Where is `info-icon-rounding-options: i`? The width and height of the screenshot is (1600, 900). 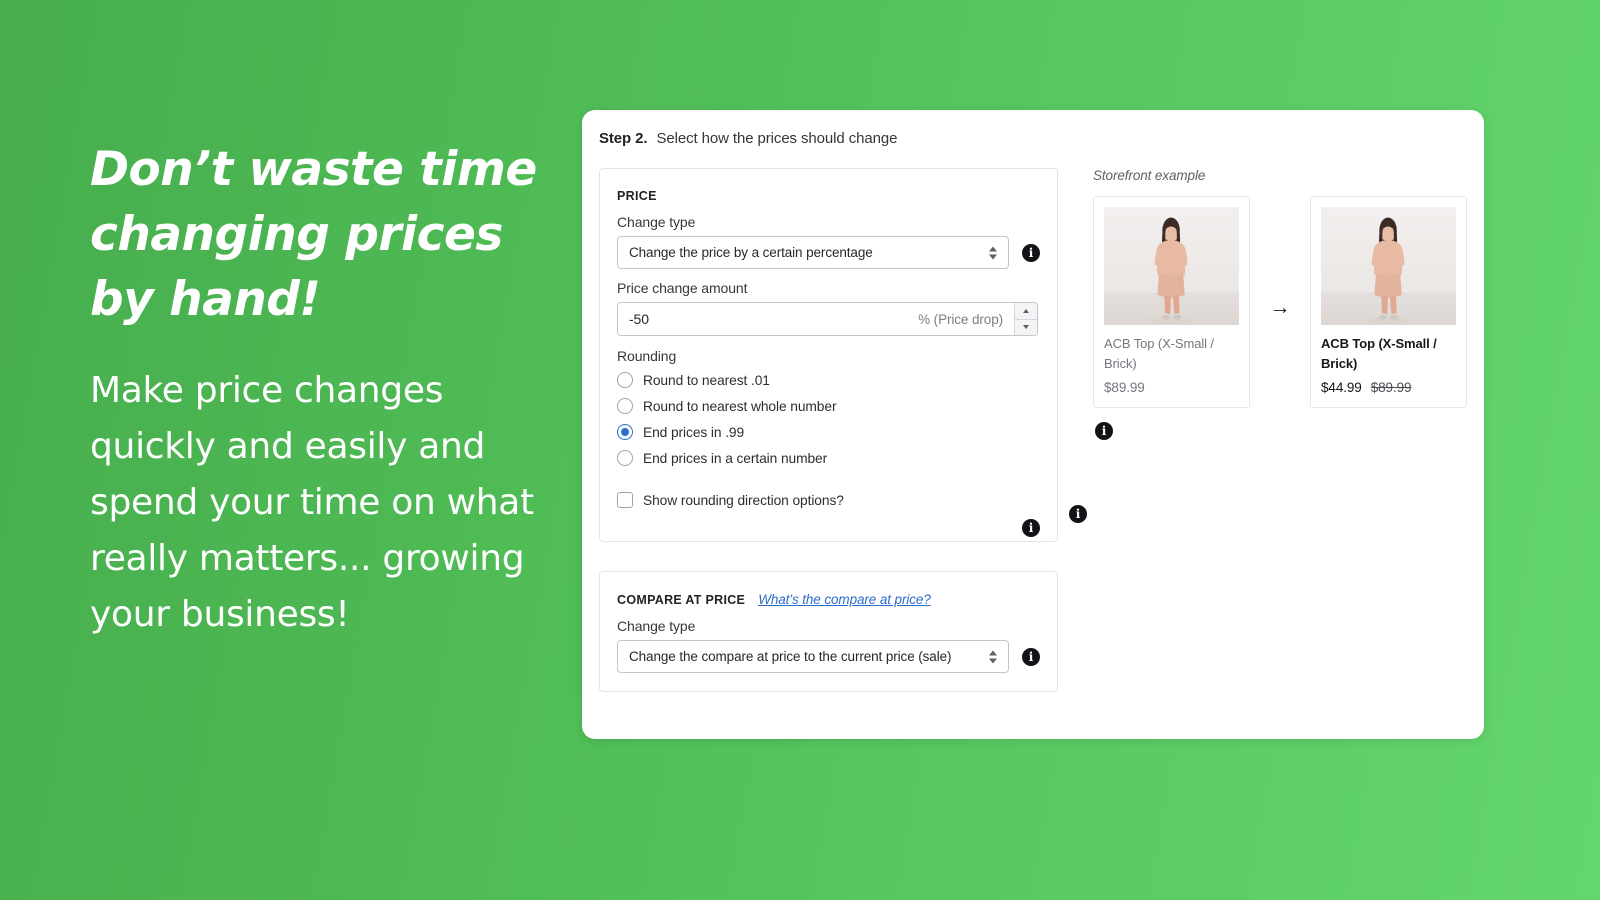 info-icon-rounding-options: i is located at coordinates (1031, 528).